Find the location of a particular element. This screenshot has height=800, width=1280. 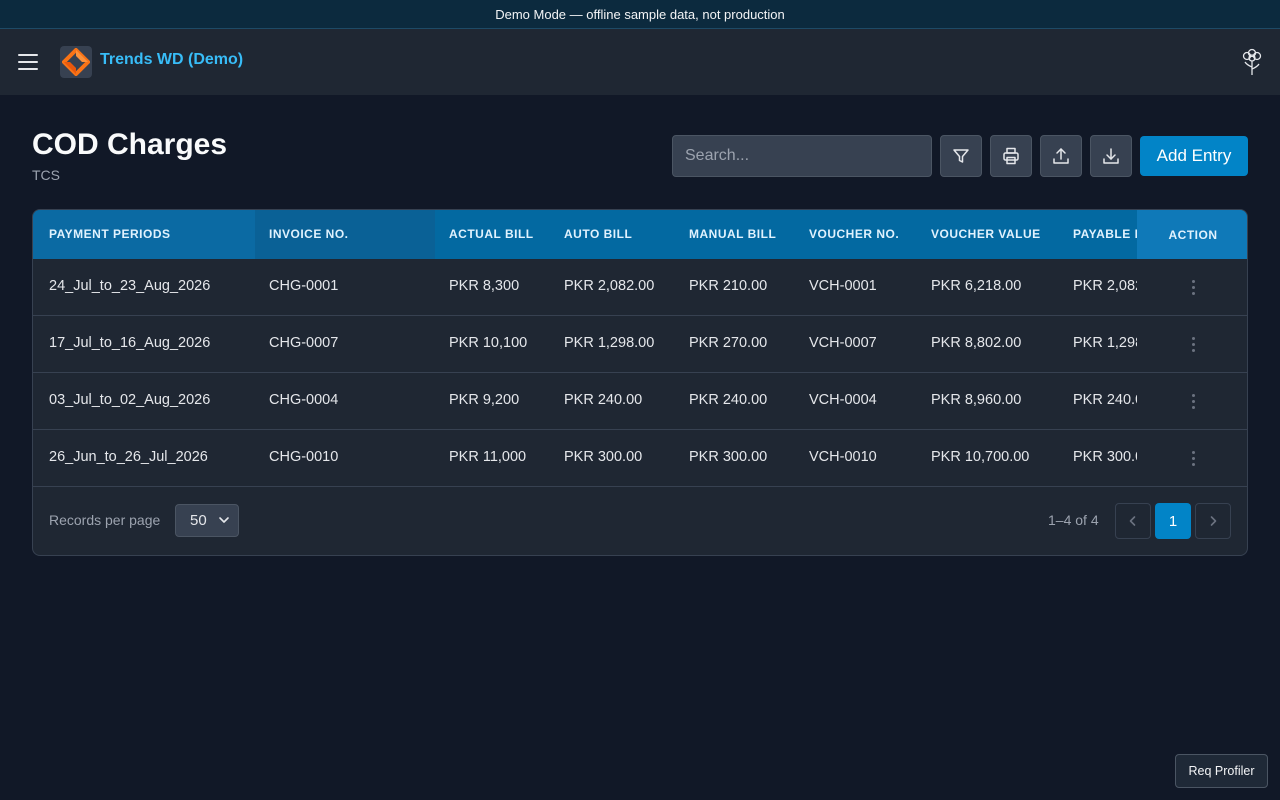

add-entry-button: Add Entry is located at coordinates (1194, 156).